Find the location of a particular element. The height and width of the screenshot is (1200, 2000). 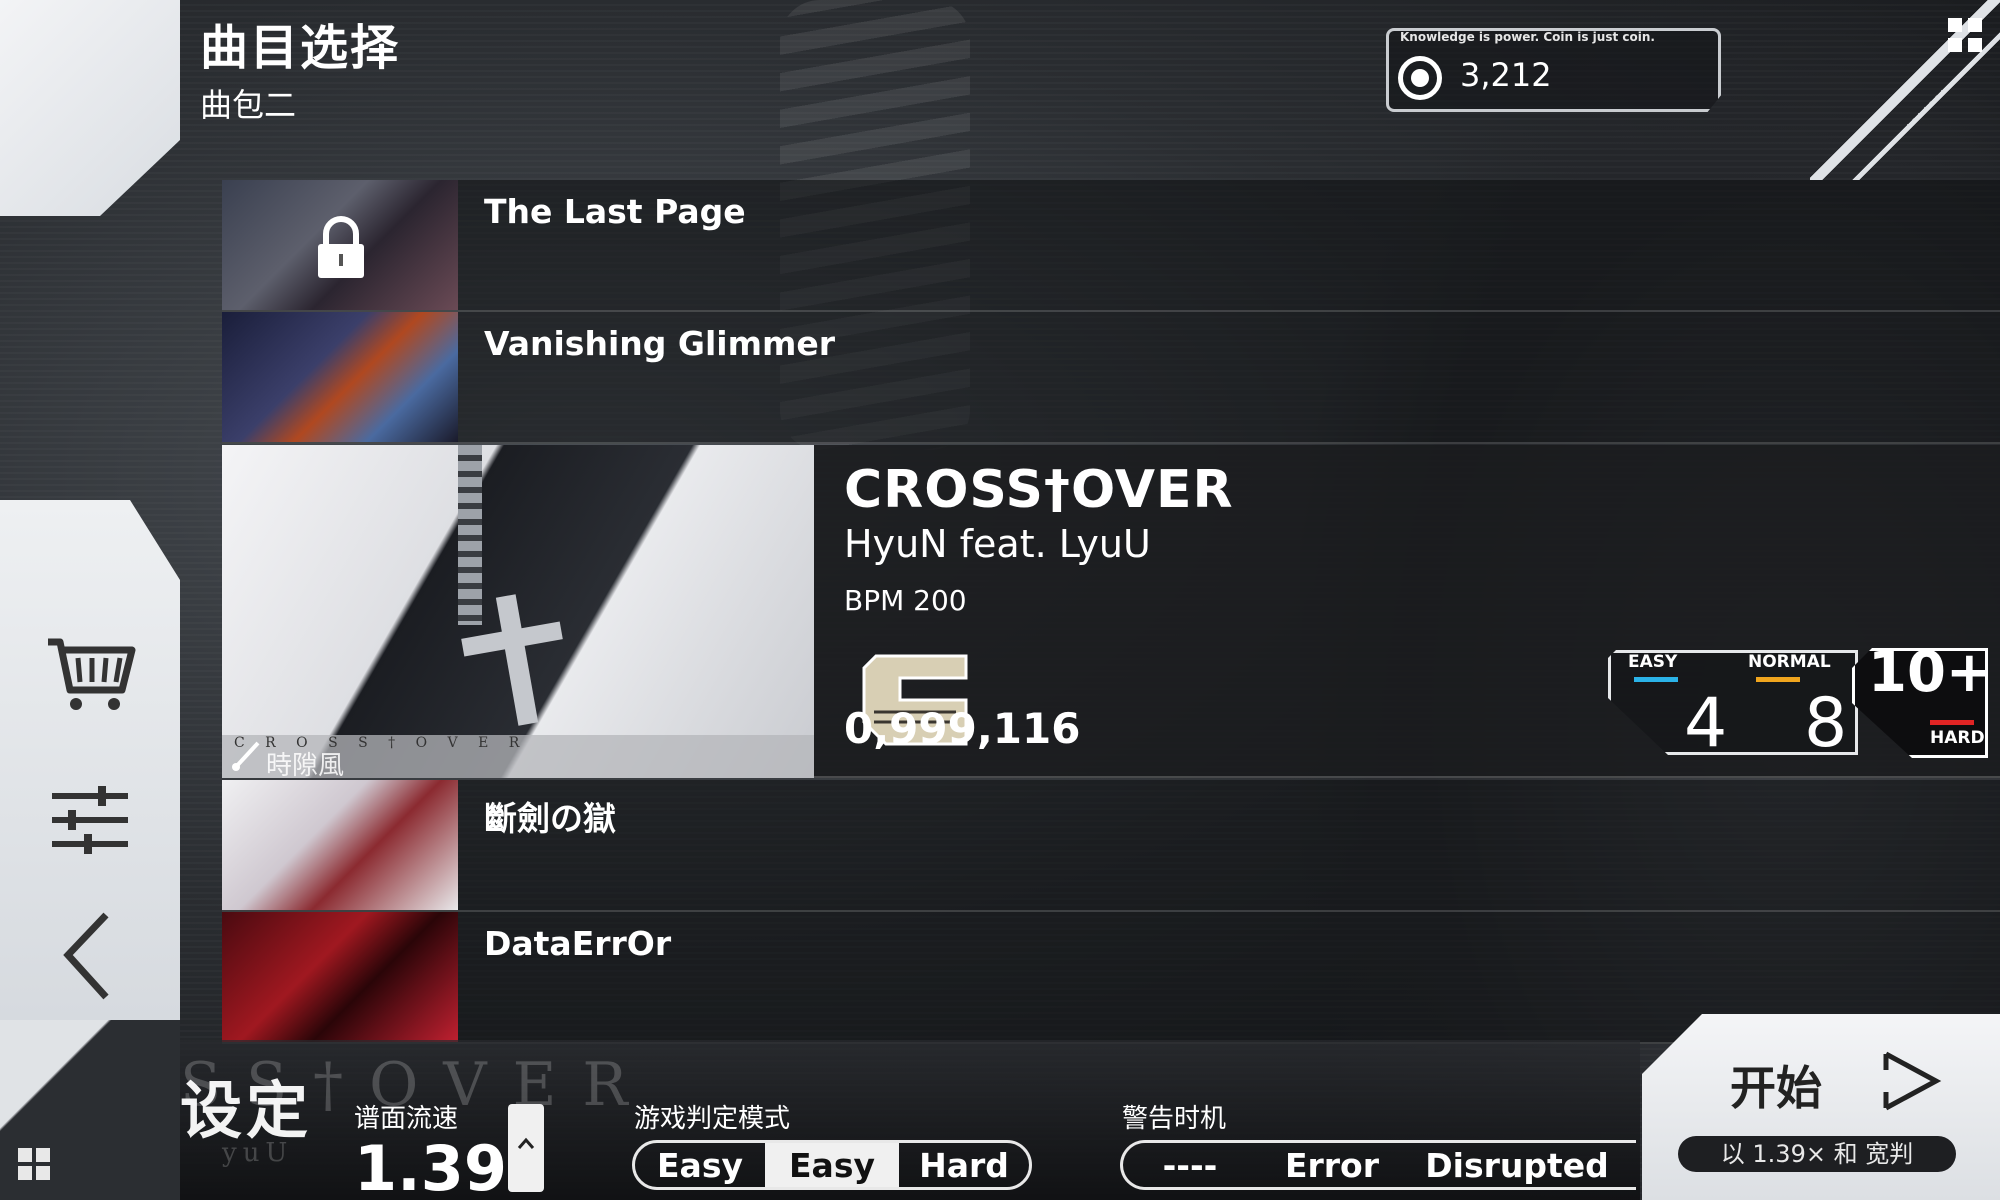

warning-option-error: Error is located at coordinates (1332, 1165).